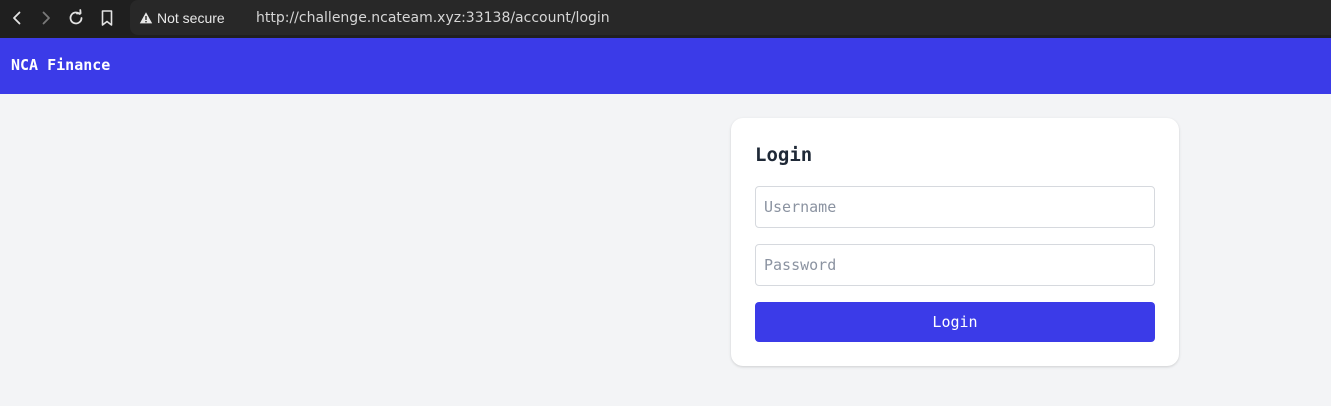 The height and width of the screenshot is (406, 1331). I want to click on bookmark-icon, so click(107, 18).